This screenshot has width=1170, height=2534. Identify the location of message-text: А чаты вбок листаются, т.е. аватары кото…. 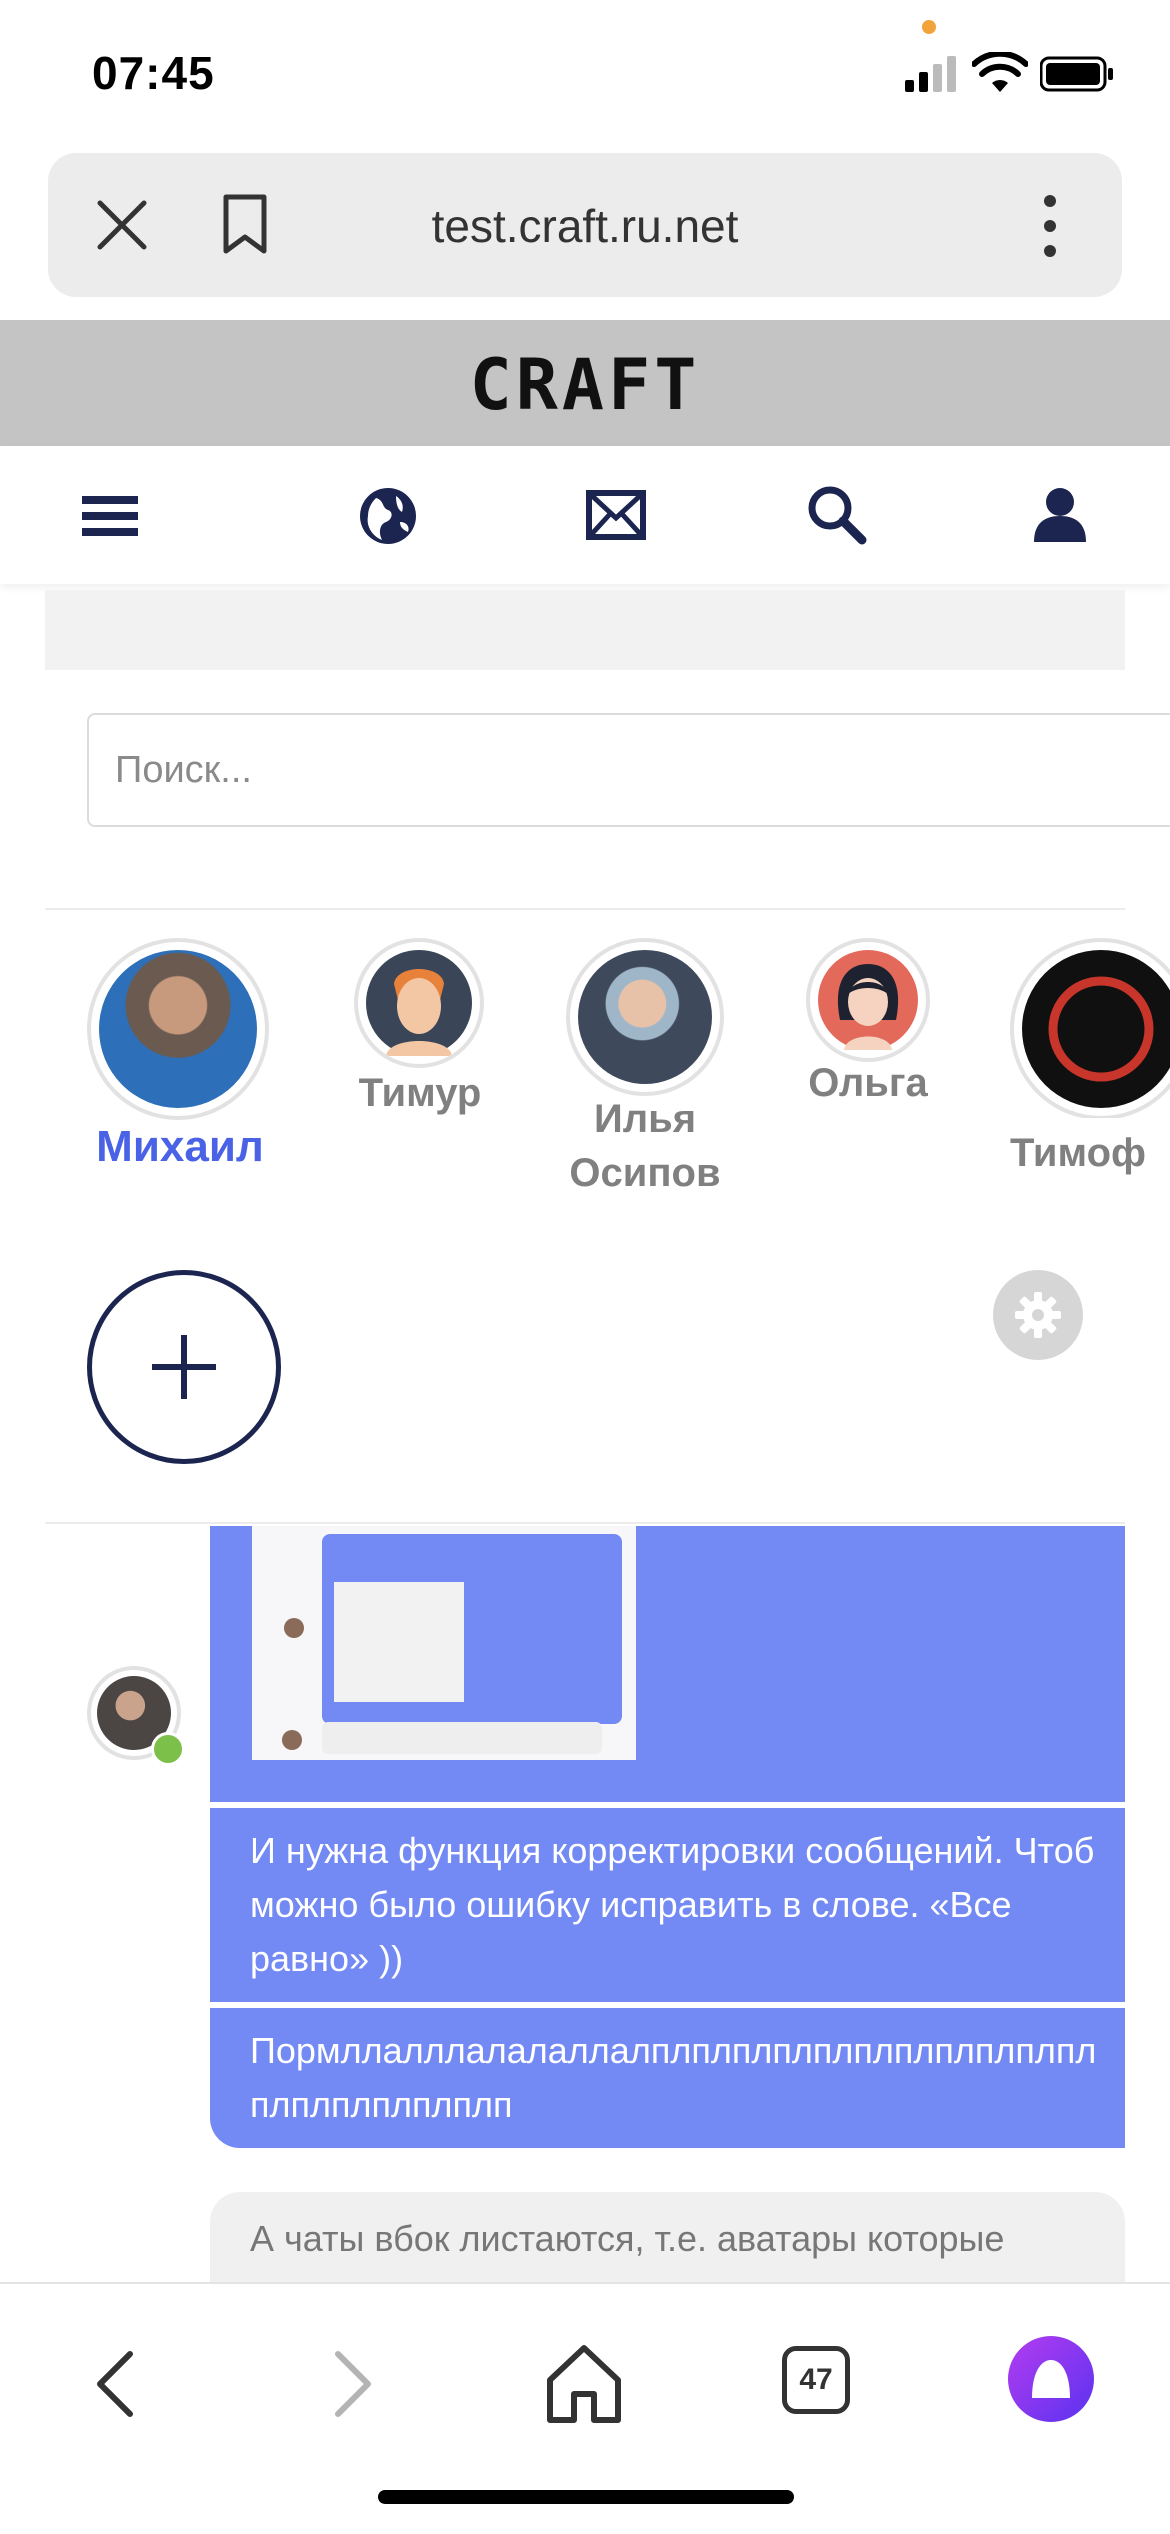
(627, 2238).